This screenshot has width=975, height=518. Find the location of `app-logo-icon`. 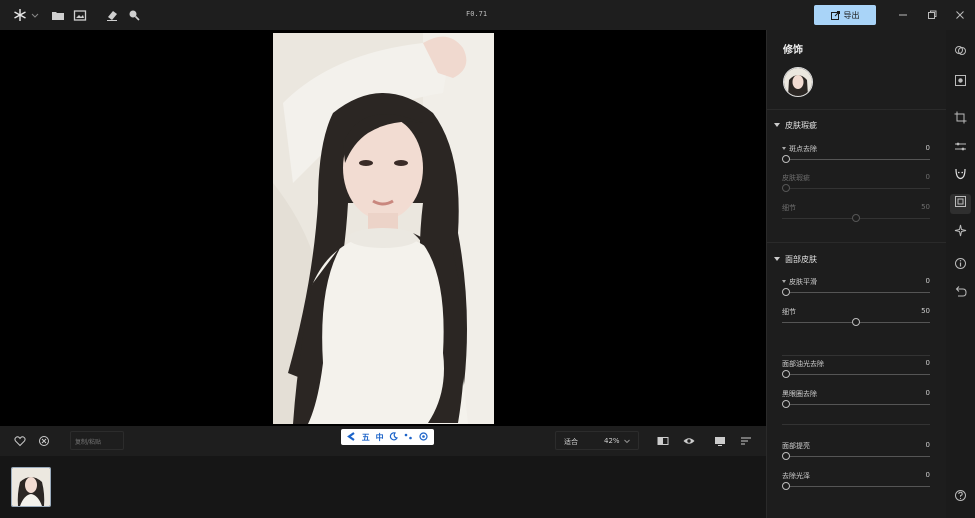

app-logo-icon is located at coordinates (20, 15).